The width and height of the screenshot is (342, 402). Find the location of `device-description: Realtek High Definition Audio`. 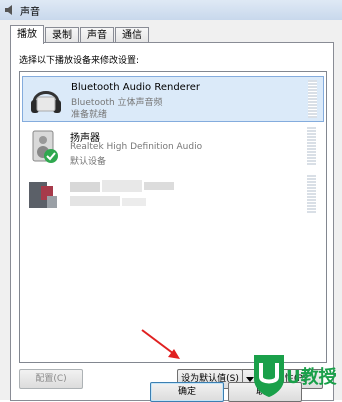

device-description: Realtek High Definition Audio is located at coordinates (136, 147).